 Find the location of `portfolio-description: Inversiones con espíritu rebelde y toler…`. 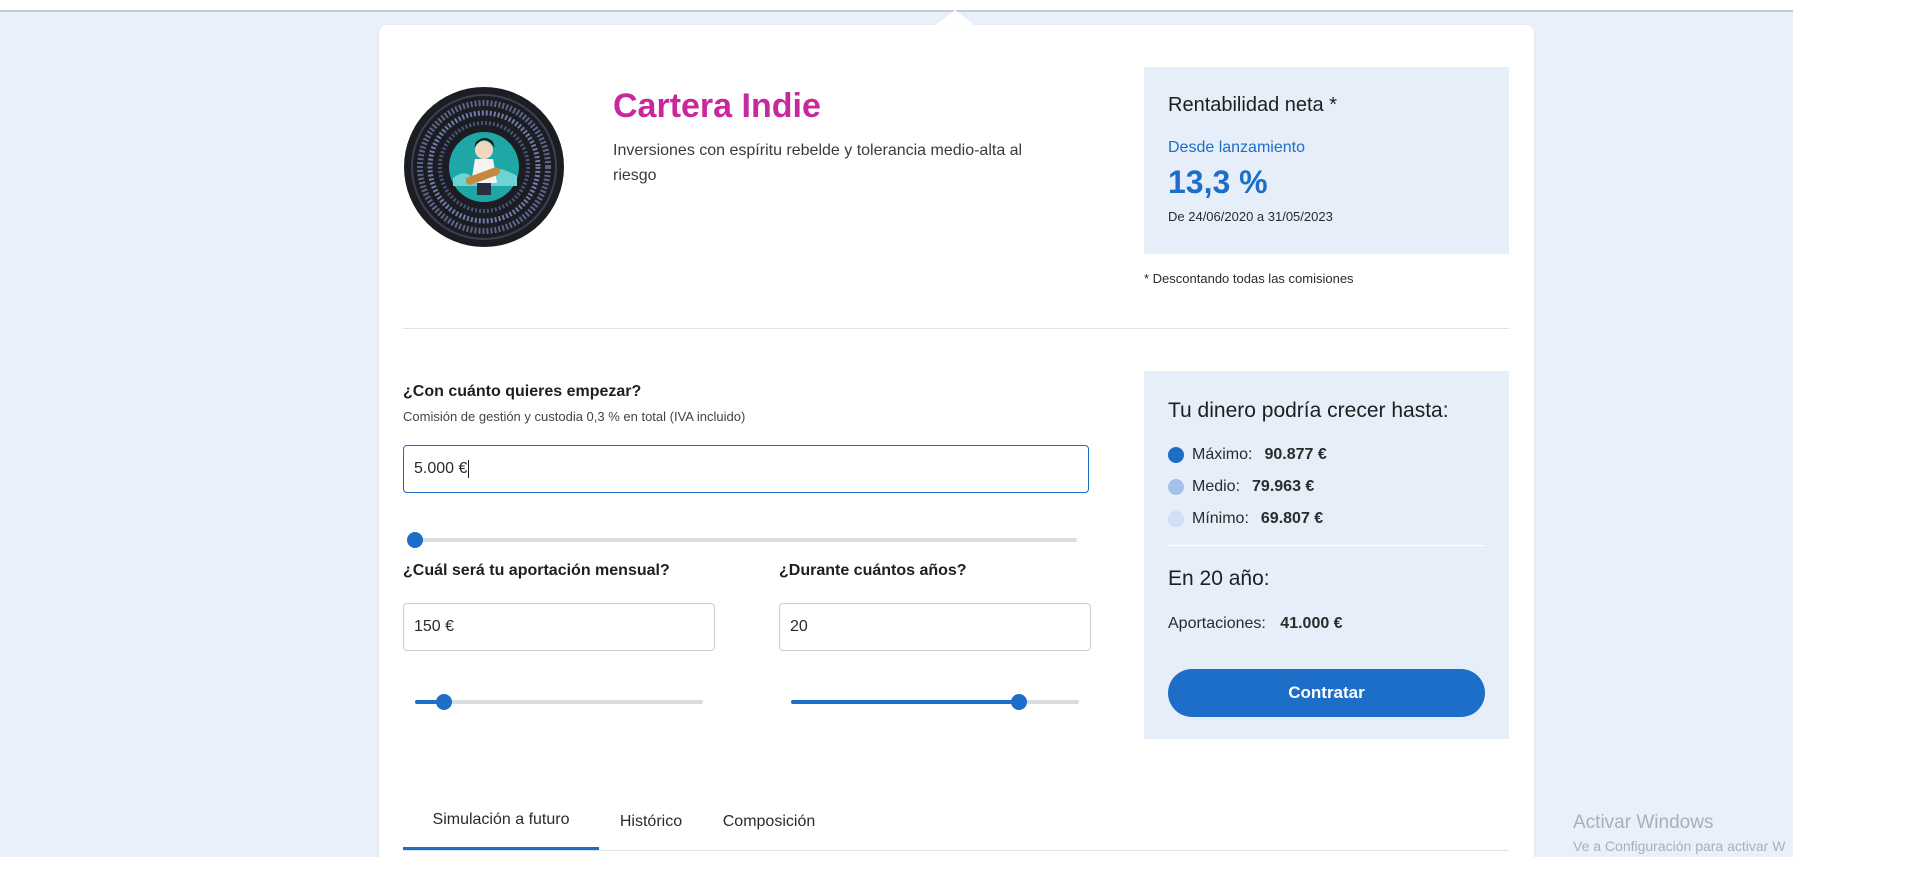

portfolio-description: Inversiones con espíritu rebelde y toler… is located at coordinates (818, 163).